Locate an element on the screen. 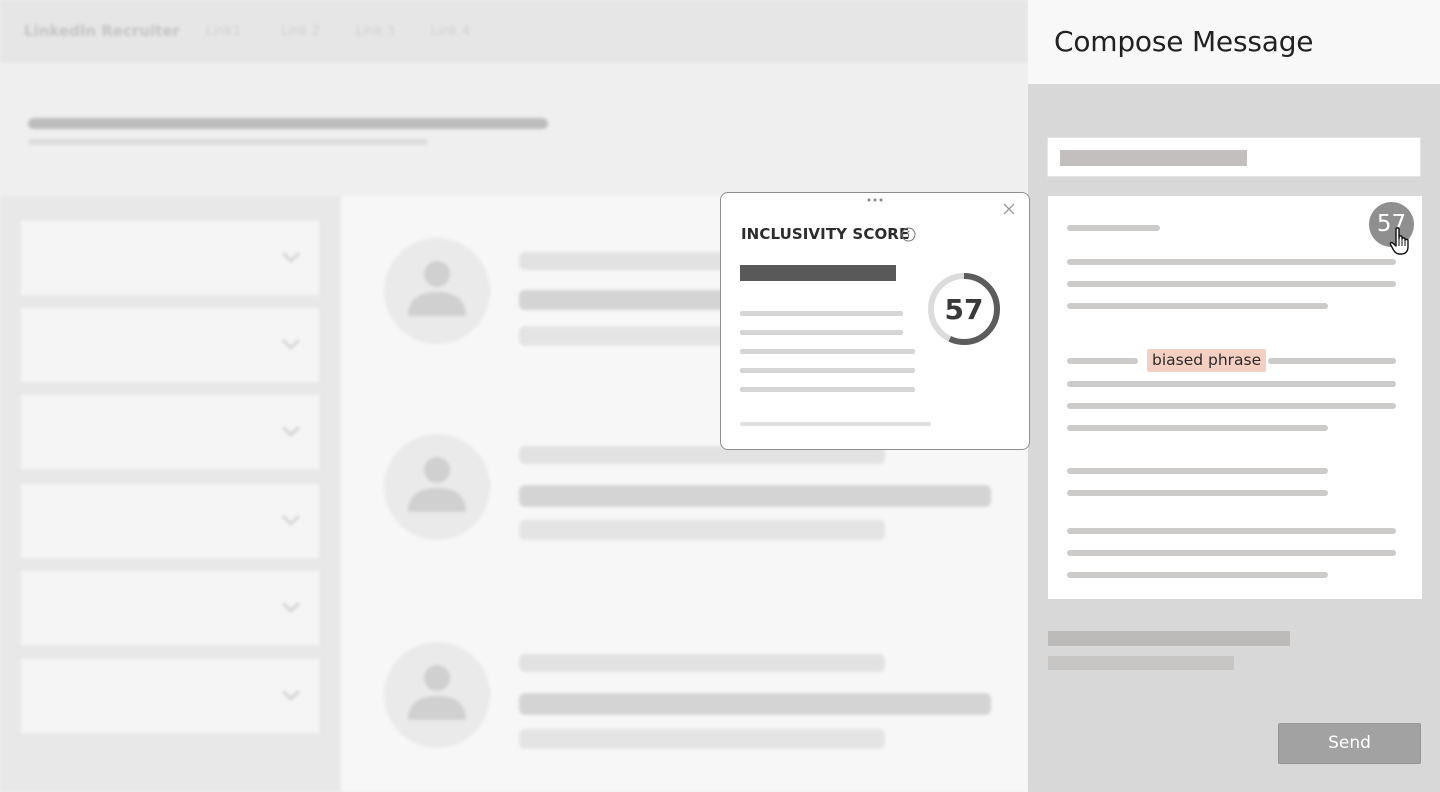  candidate-name-placeholder is located at coordinates (702, 663).